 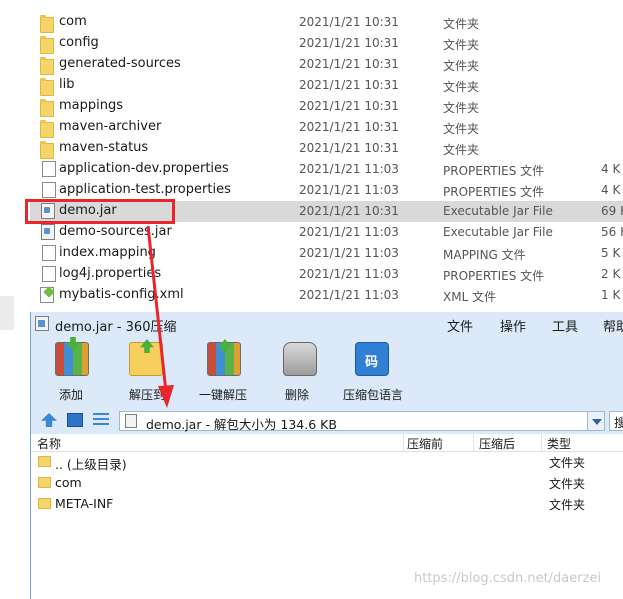 I want to click on file-name: application-dev.properties, so click(x=144, y=168).